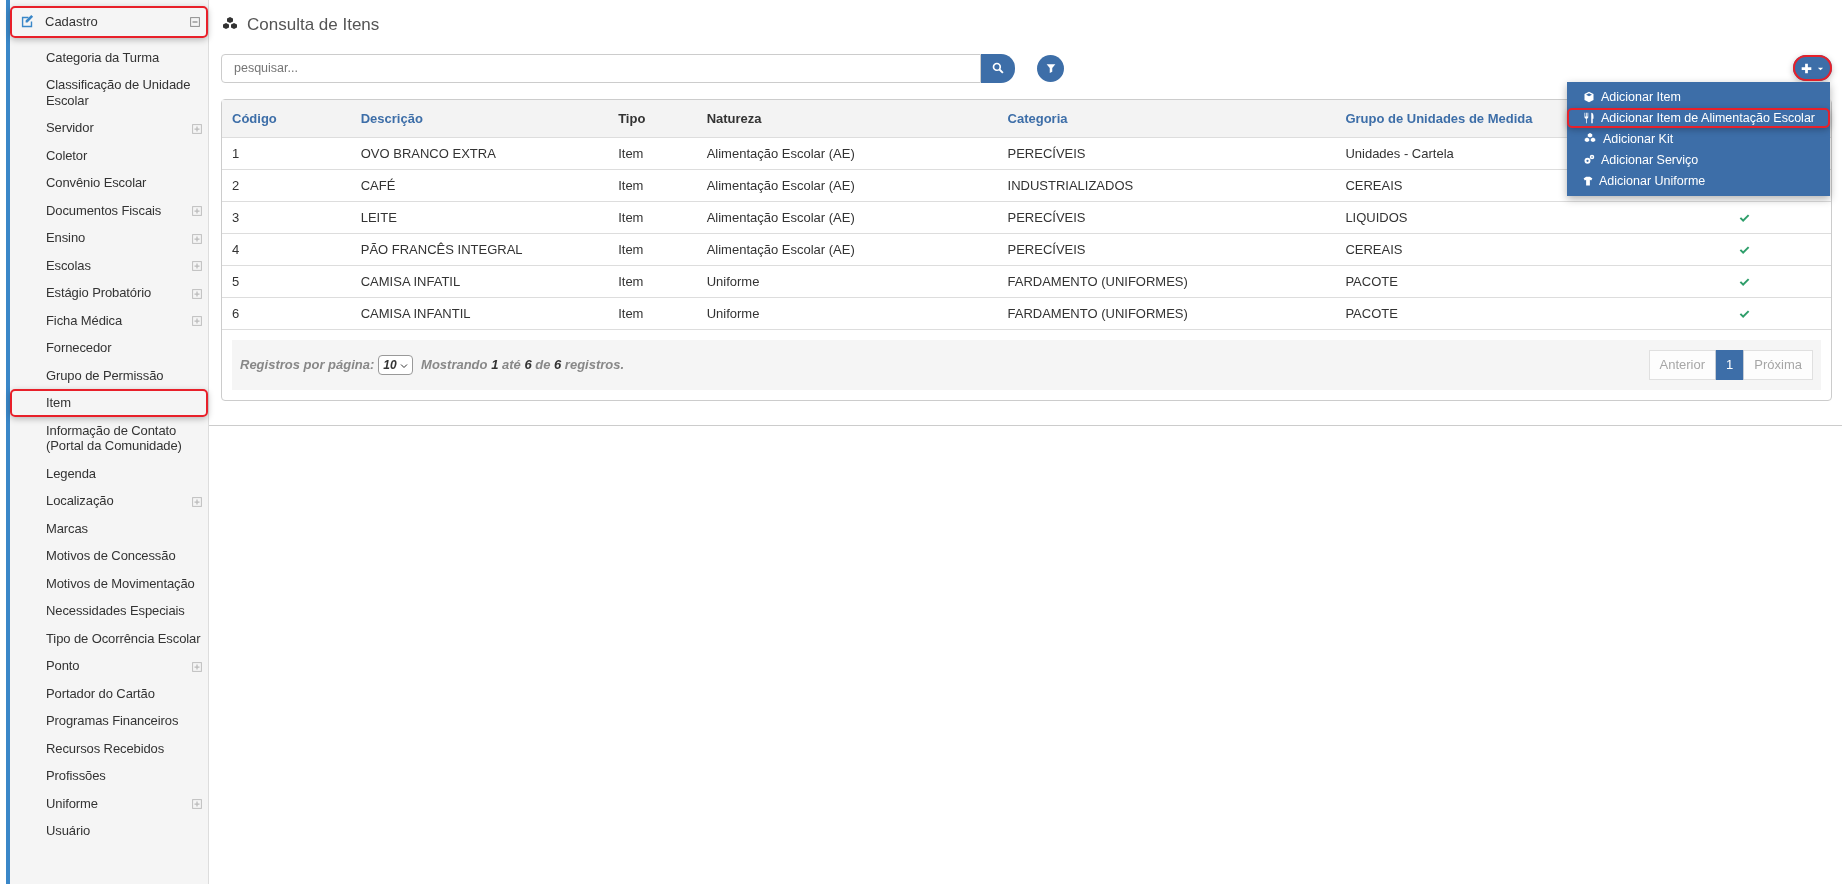 This screenshot has width=1842, height=893. I want to click on per-page-select: 10, so click(396, 364).